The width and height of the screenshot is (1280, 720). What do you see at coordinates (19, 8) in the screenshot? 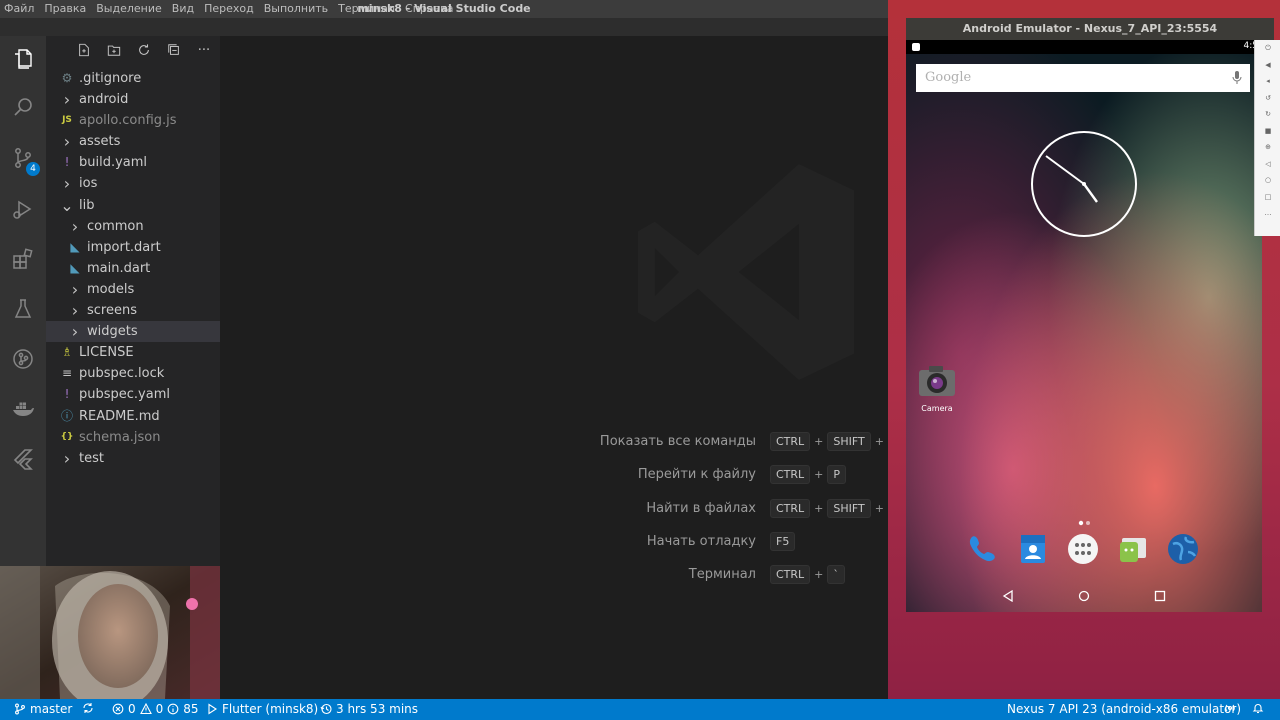
I see `menu-item: Файл` at bounding box center [19, 8].